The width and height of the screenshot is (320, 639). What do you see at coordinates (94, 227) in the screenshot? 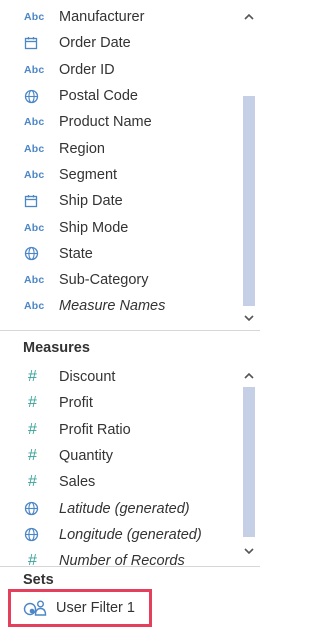
I see `field-label: Ship Mode` at bounding box center [94, 227].